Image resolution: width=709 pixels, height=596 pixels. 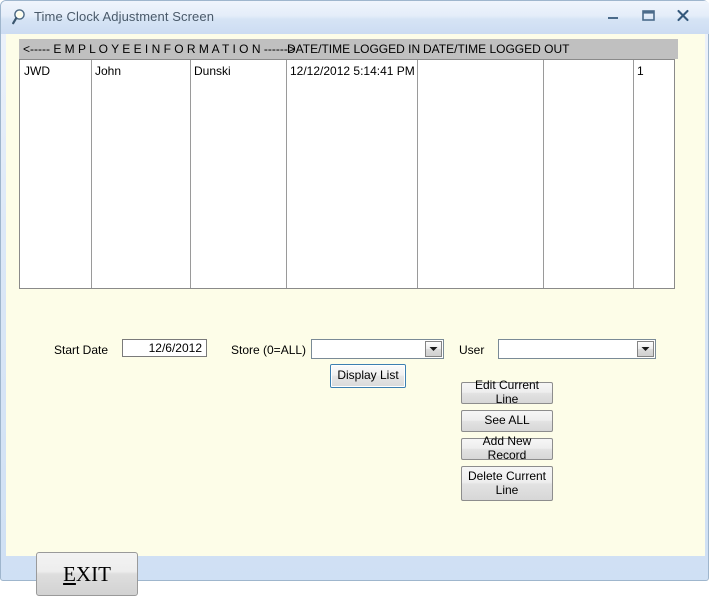 What do you see at coordinates (507, 489) in the screenshot?
I see `delete-button-line2: Line` at bounding box center [507, 489].